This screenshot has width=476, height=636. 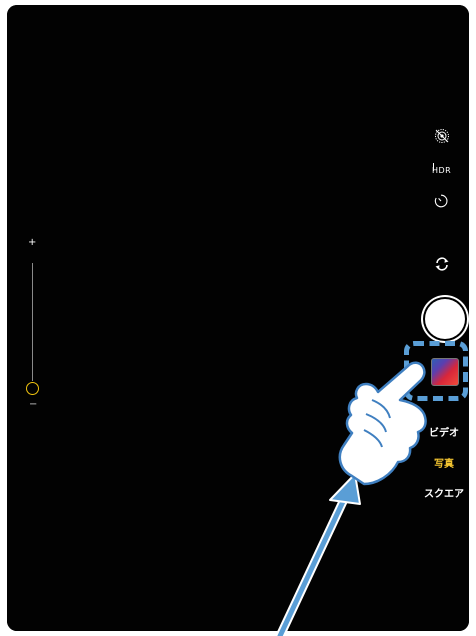 What do you see at coordinates (32, 243) in the screenshot?
I see `zoom-plus-label: +` at bounding box center [32, 243].